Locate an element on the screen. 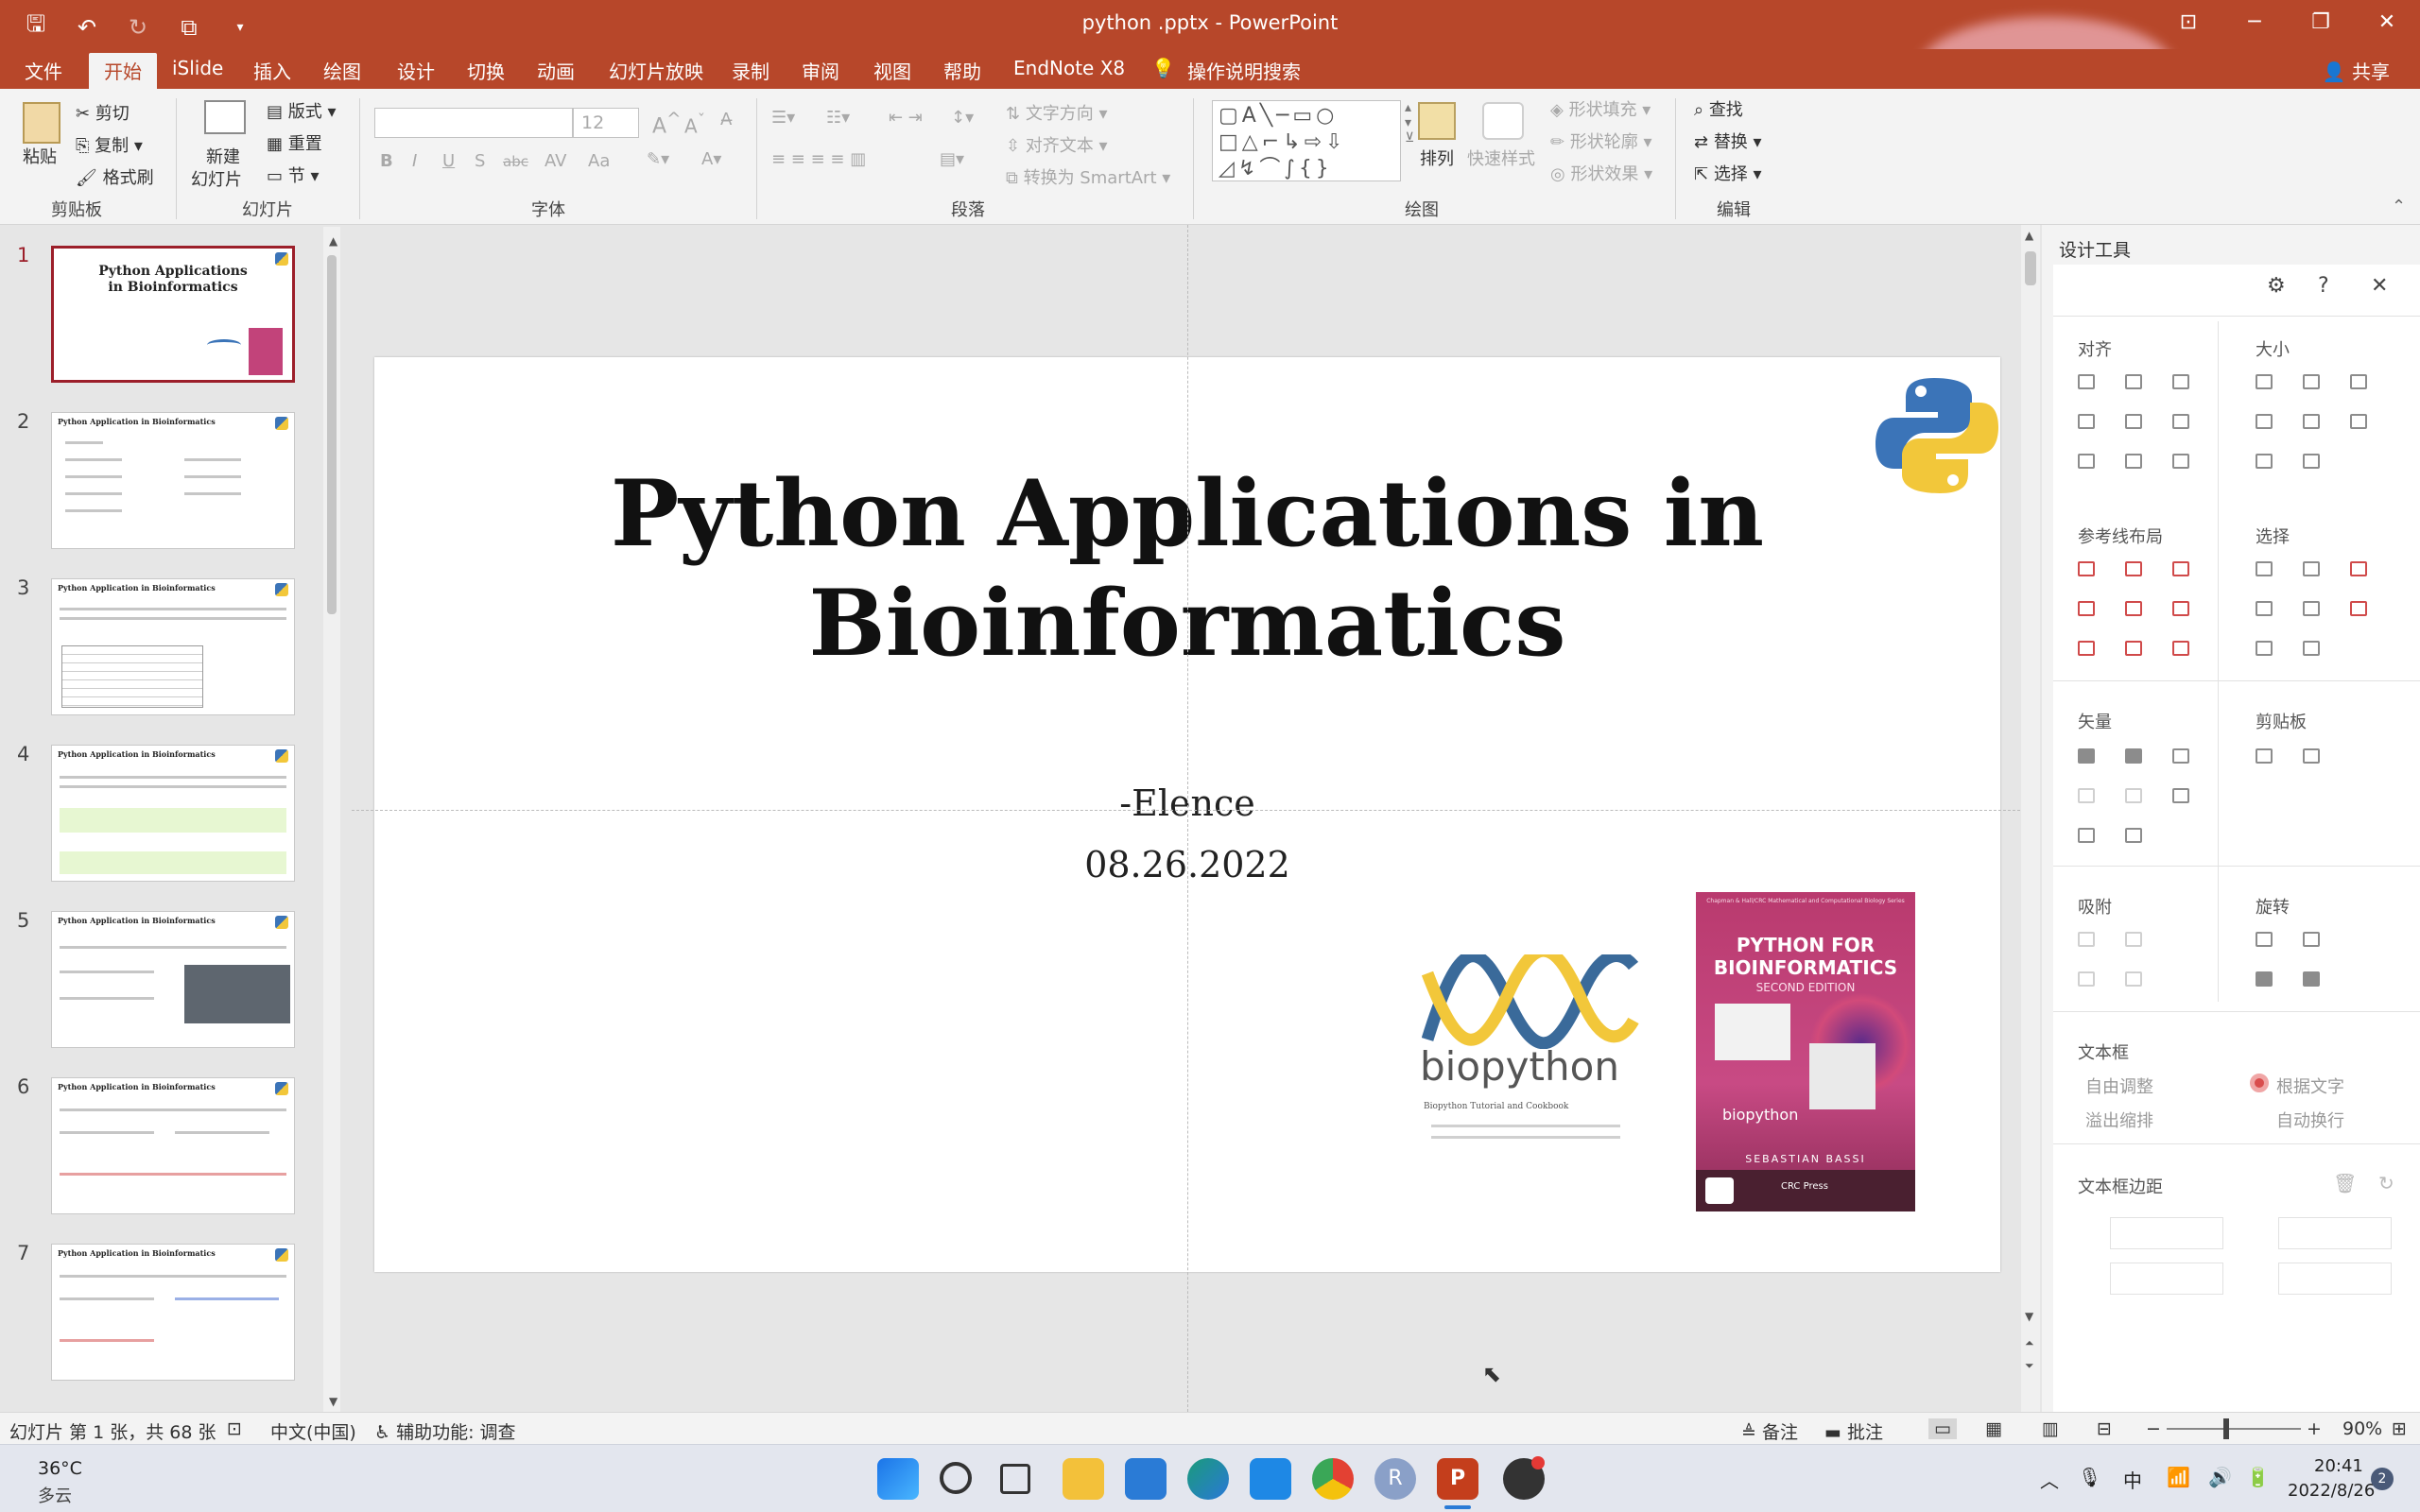 The width and height of the screenshot is (2420, 1512). guide-top-icon is located at coordinates (2086, 608).